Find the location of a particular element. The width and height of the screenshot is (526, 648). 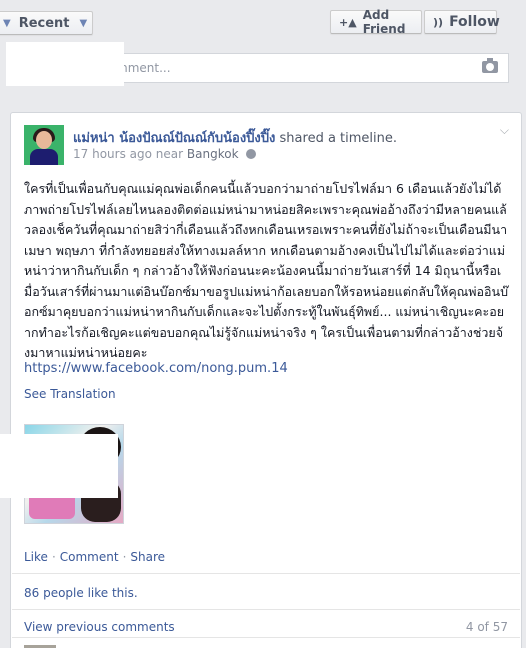

post-meta: 17 hours ago near Bangkok is located at coordinates (165, 154).